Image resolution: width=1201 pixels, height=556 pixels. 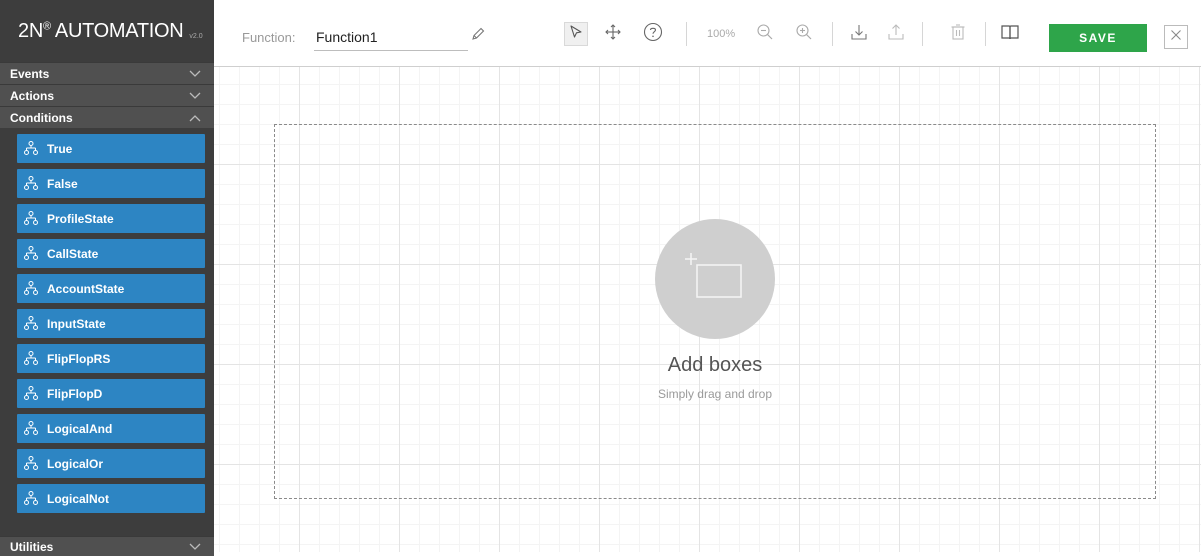 What do you see at coordinates (101, 30) in the screenshot?
I see `brand-name: 2N® AUTOMATION` at bounding box center [101, 30].